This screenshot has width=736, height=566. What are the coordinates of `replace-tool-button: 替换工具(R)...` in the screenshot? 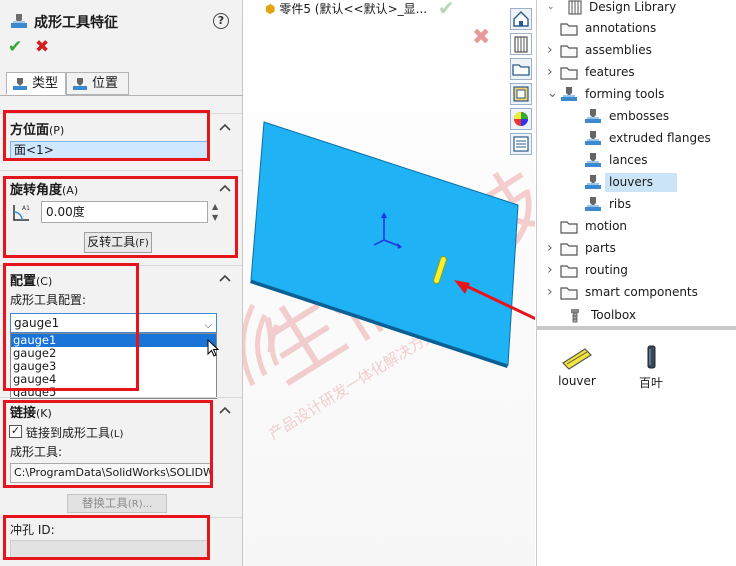 It's located at (117, 503).